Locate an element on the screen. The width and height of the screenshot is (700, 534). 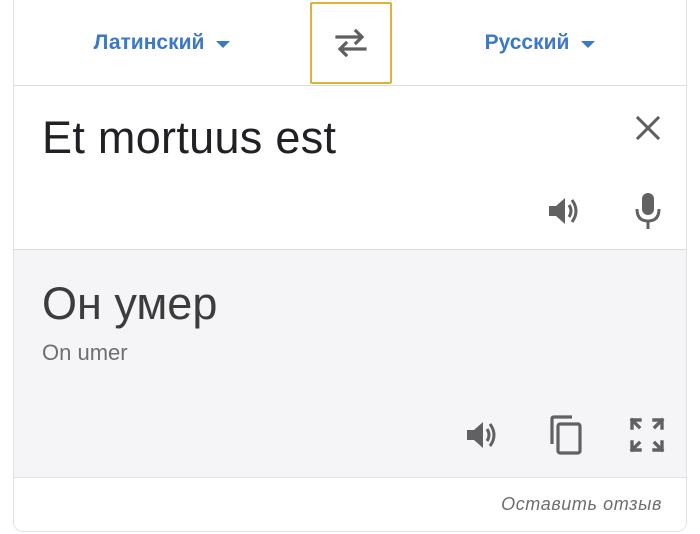
card-footer: Оставить отзыв is located at coordinates (350, 504).